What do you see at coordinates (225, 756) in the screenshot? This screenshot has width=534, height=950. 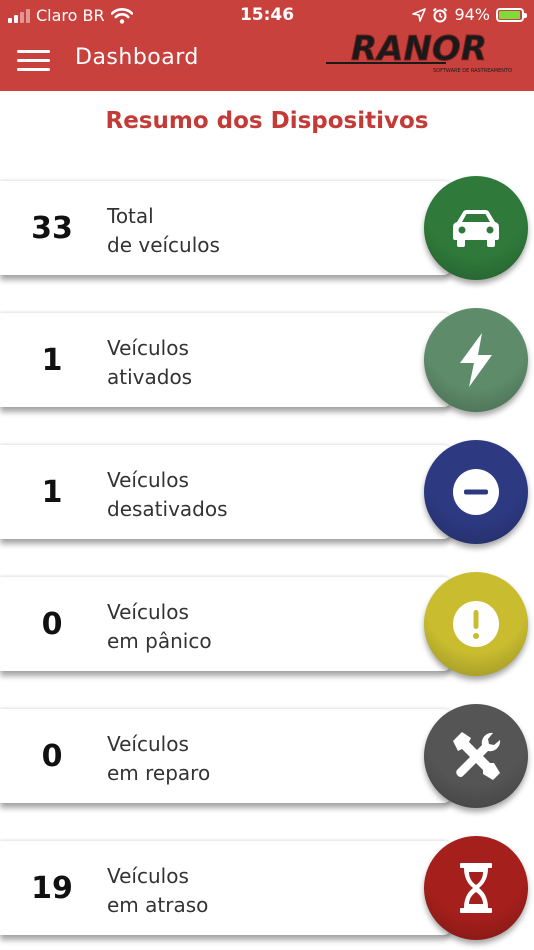 I see `card-repair-vehicles: 0 Veículos em reparo` at bounding box center [225, 756].